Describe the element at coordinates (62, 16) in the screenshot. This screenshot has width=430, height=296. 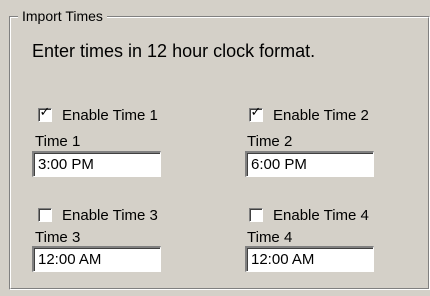
I see `groupbox-title: Import Times` at that location.